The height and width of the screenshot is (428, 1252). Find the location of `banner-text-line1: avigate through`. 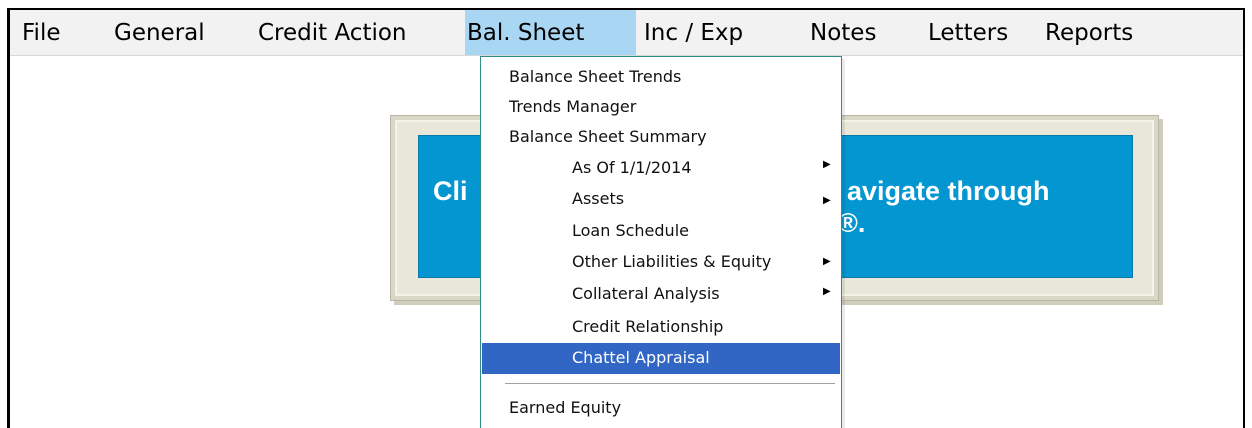

banner-text-line1: avigate through is located at coordinates (948, 191).